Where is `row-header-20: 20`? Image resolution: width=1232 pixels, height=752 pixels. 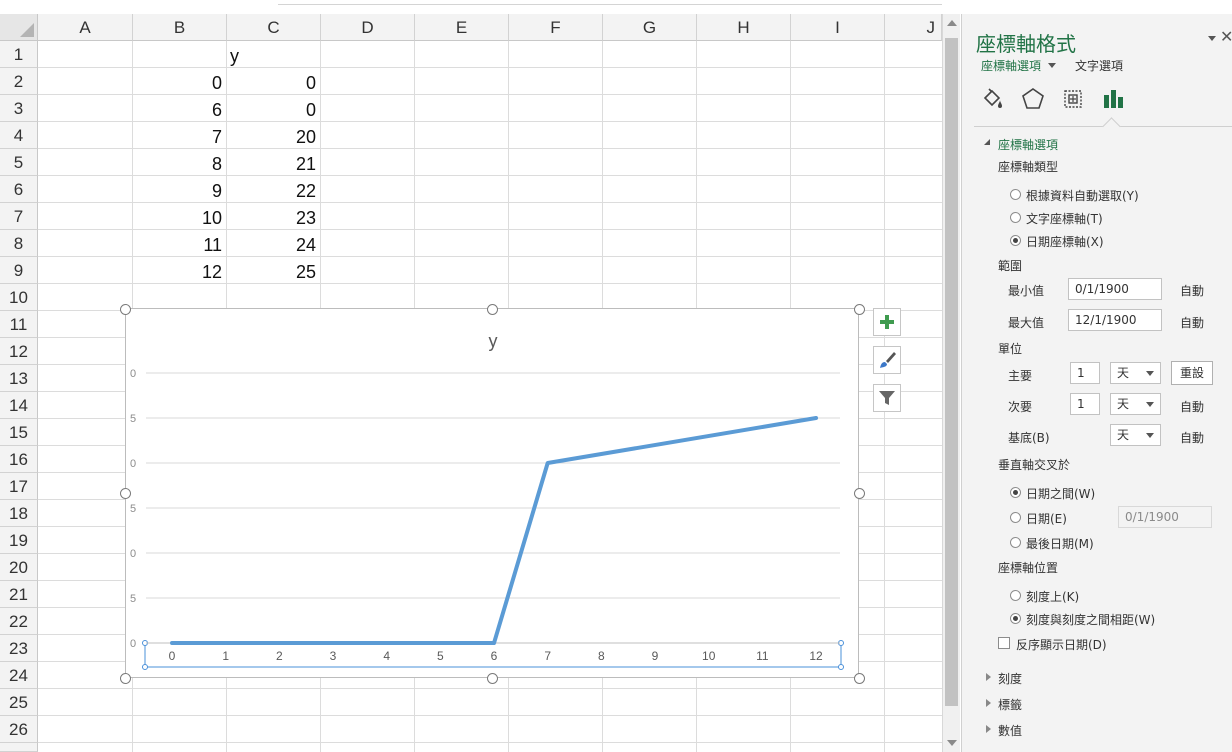 row-header-20: 20 is located at coordinates (19, 567).